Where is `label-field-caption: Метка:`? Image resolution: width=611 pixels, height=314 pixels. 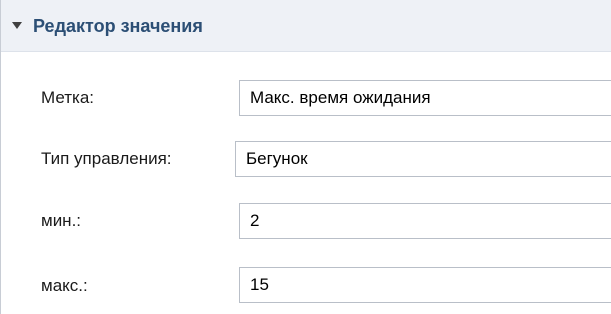
label-field-caption: Метка: is located at coordinates (68, 97).